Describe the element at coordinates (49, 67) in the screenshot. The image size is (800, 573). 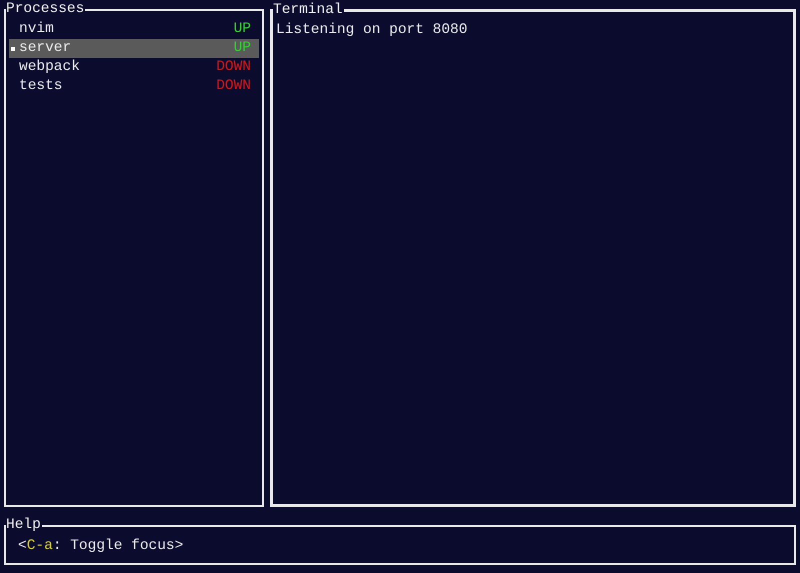
I see `process-name: webpack` at that location.